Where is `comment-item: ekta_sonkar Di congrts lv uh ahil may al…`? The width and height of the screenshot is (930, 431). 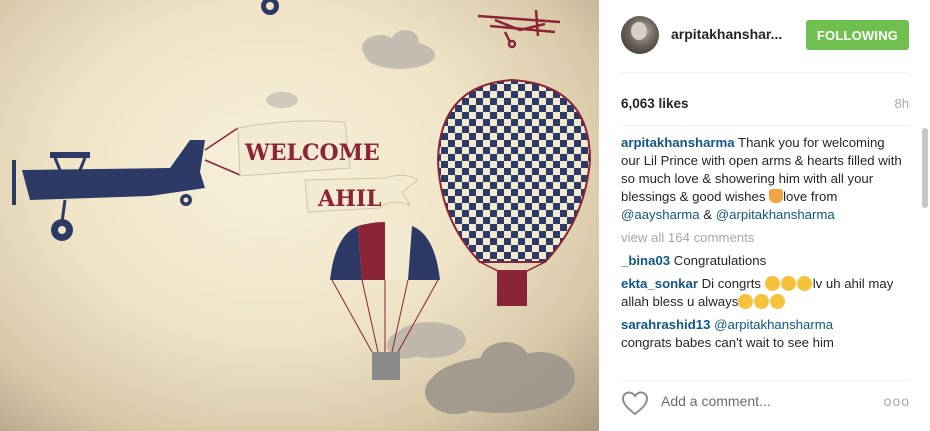 comment-item: ekta_sonkar Di congrts lv uh ahil may al… is located at coordinates (762, 293).